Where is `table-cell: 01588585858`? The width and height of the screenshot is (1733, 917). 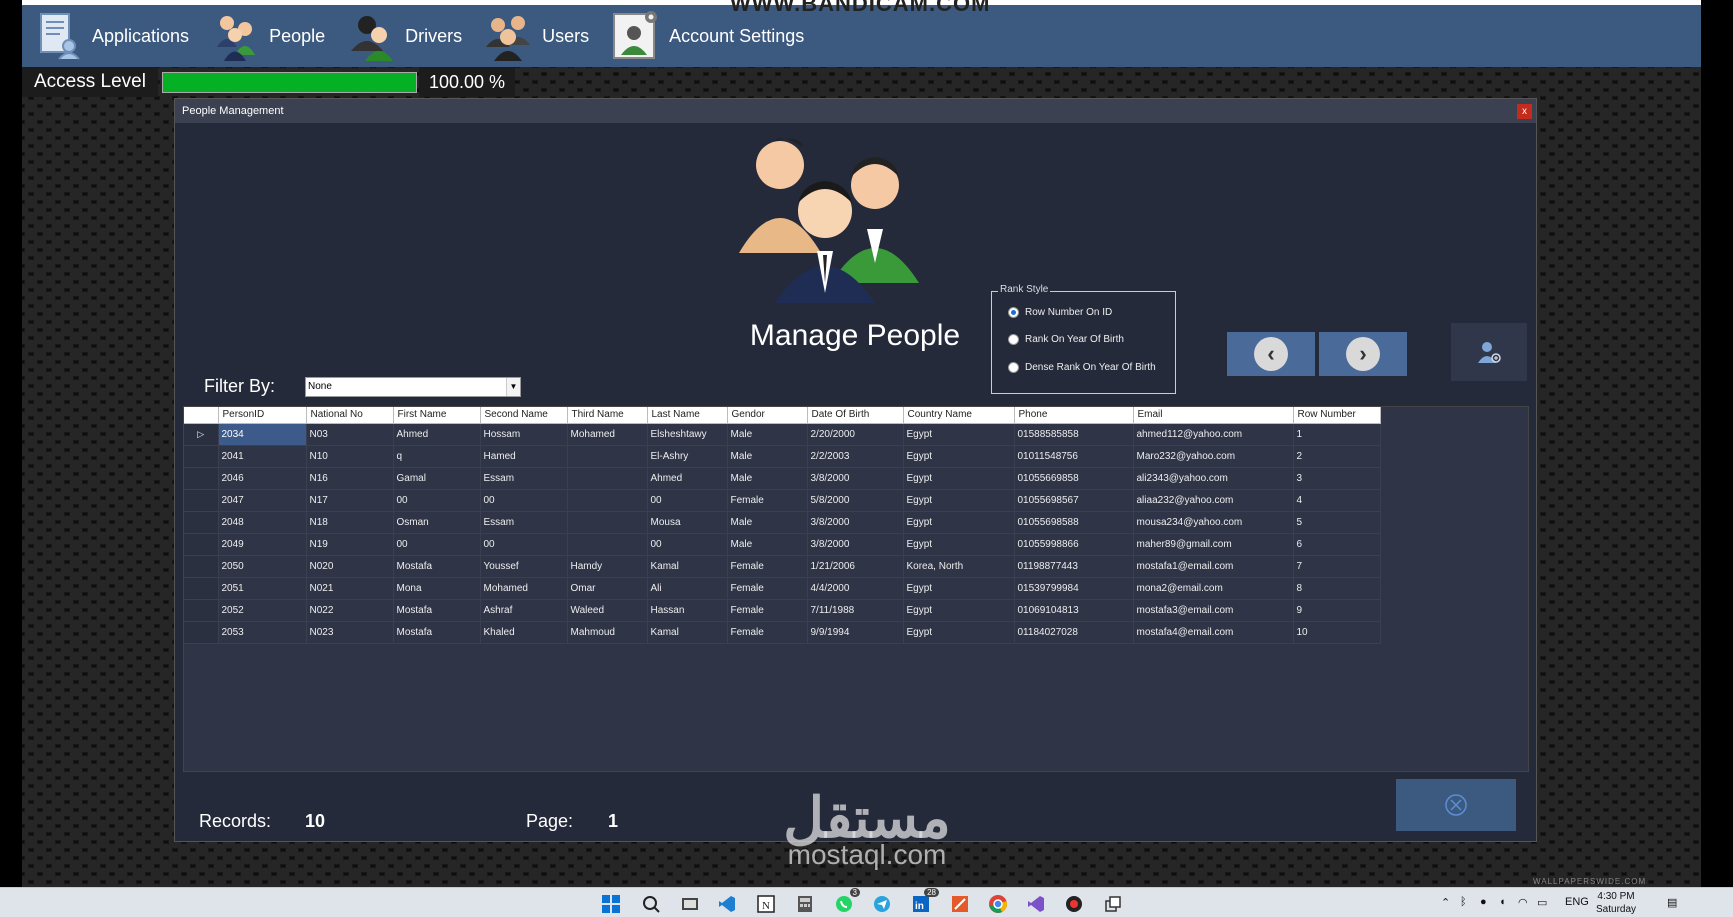
table-cell: 01588585858 is located at coordinates (1074, 434).